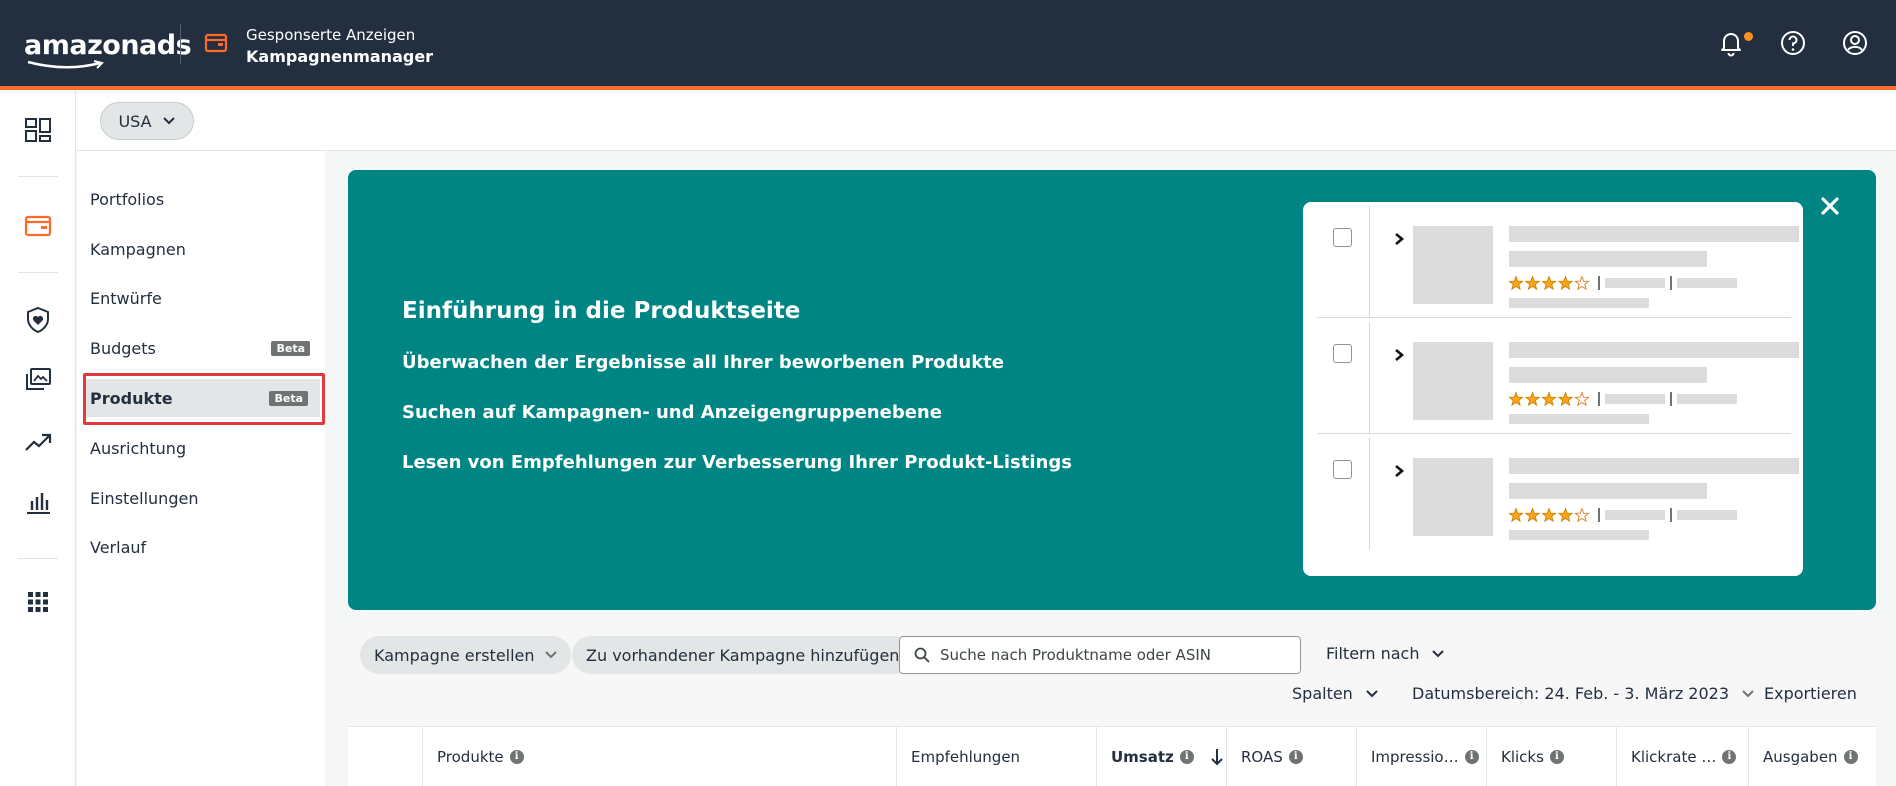 The image size is (1896, 786). Describe the element at coordinates (1731, 43) in the screenshot. I see `bell-icon` at that location.